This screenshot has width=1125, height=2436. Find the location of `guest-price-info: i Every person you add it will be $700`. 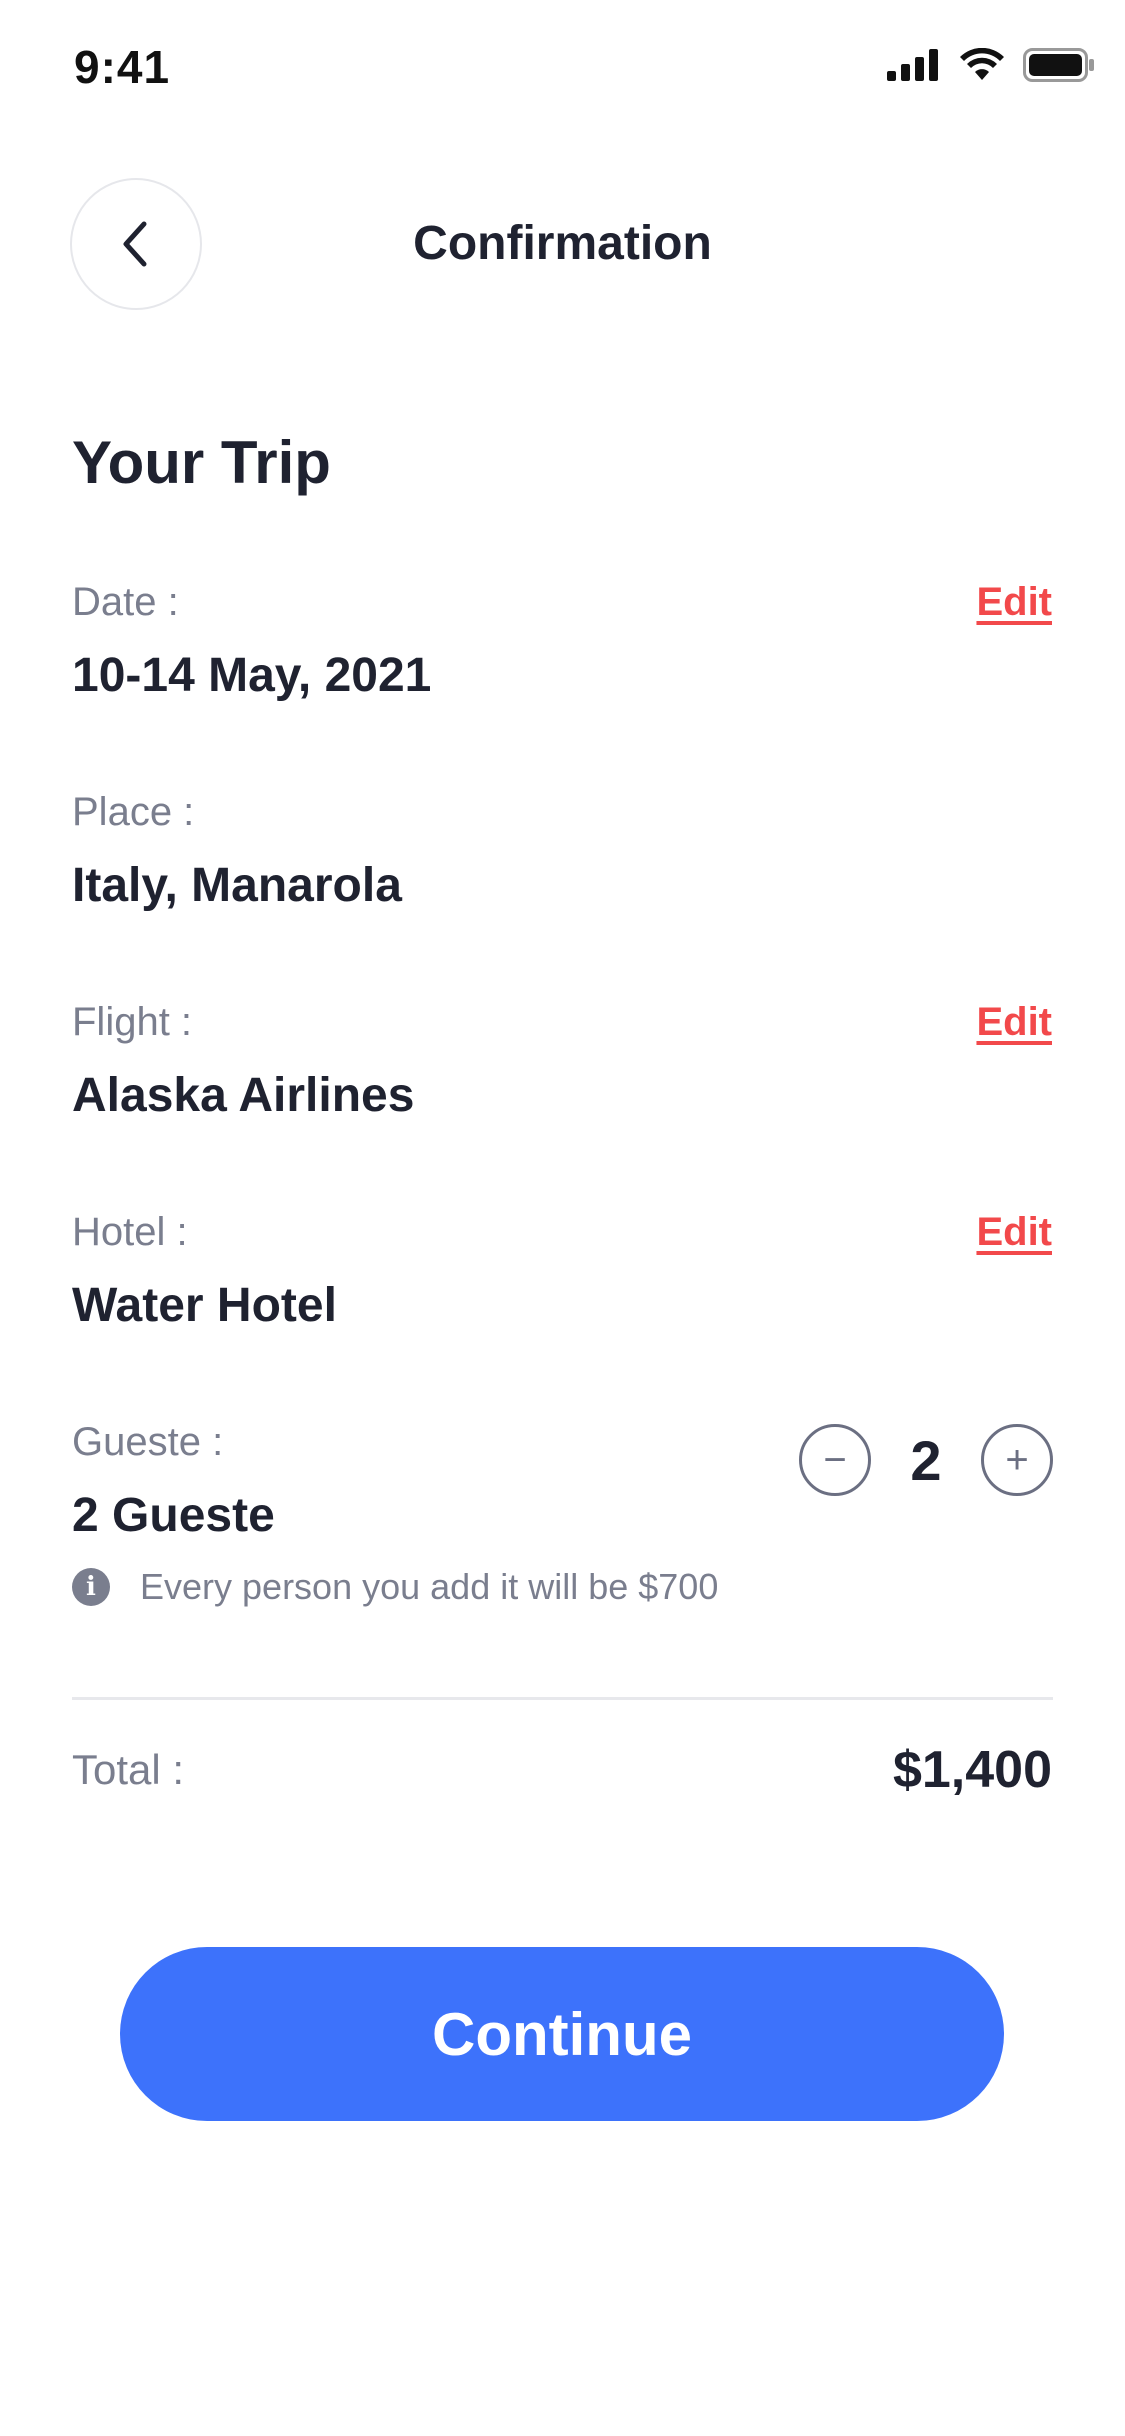

guest-price-info: i Every person you add it will be $700 is located at coordinates (395, 1587).